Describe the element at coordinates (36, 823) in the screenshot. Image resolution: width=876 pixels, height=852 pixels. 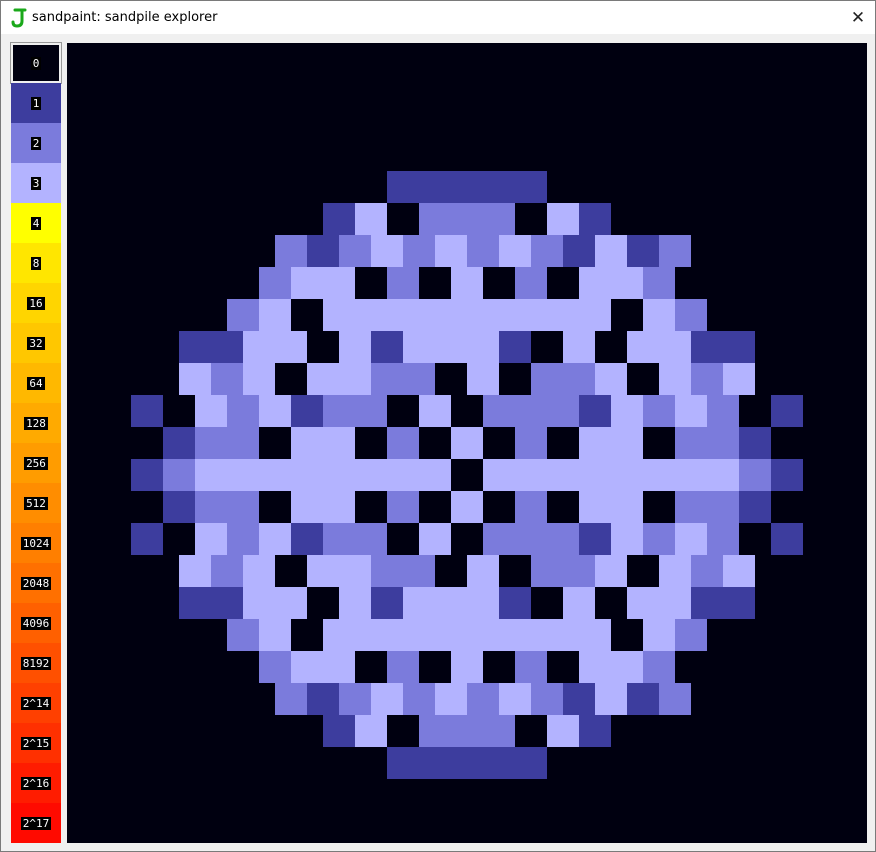
I see `palette-swatch-2pow17: 2^17` at that location.